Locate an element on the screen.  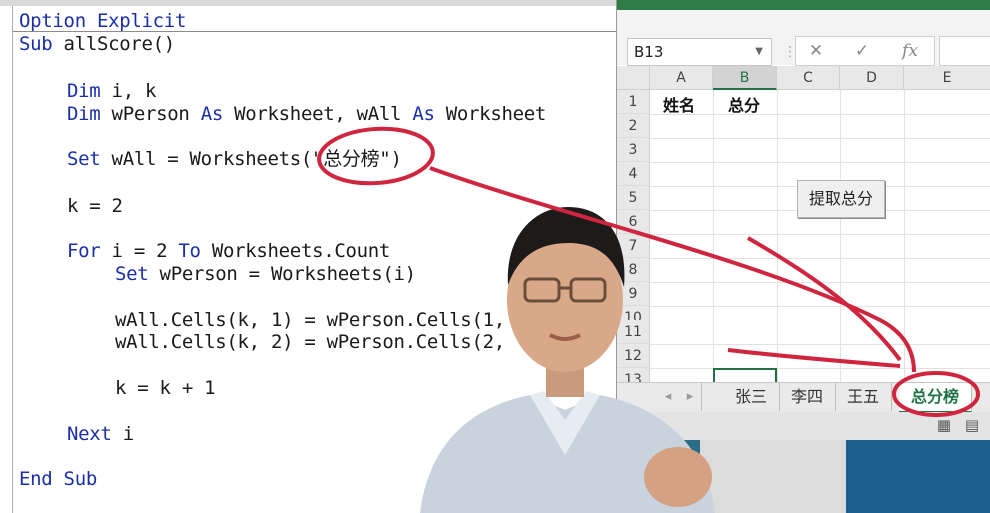
desktop-background is located at coordinates (918, 476).